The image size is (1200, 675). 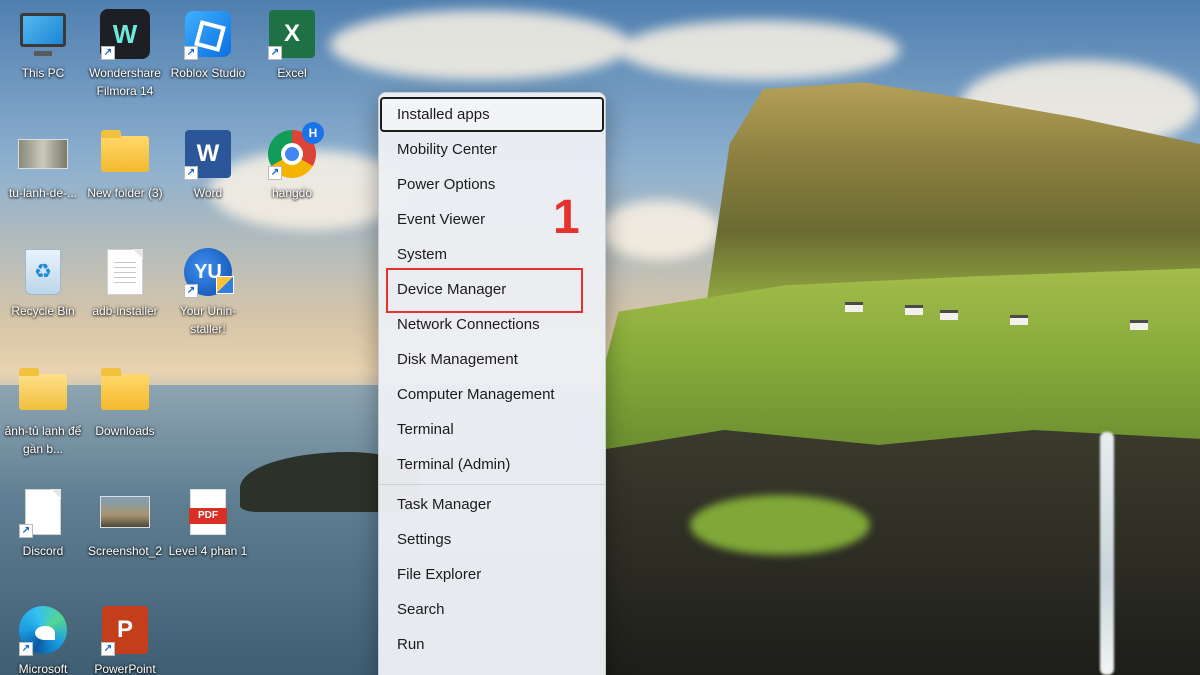 What do you see at coordinates (125, 193) in the screenshot?
I see `desktop-icon-label: New folder (3)` at bounding box center [125, 193].